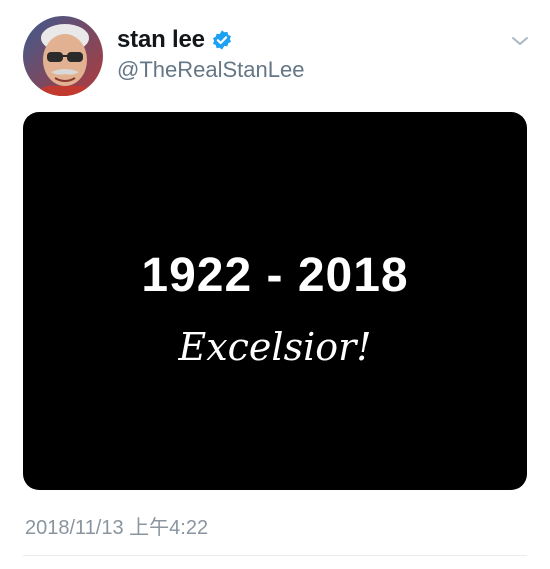 The image size is (550, 569). Describe the element at coordinates (275, 275) in the screenshot. I see `media-years-text: 1922 - 2018` at that location.